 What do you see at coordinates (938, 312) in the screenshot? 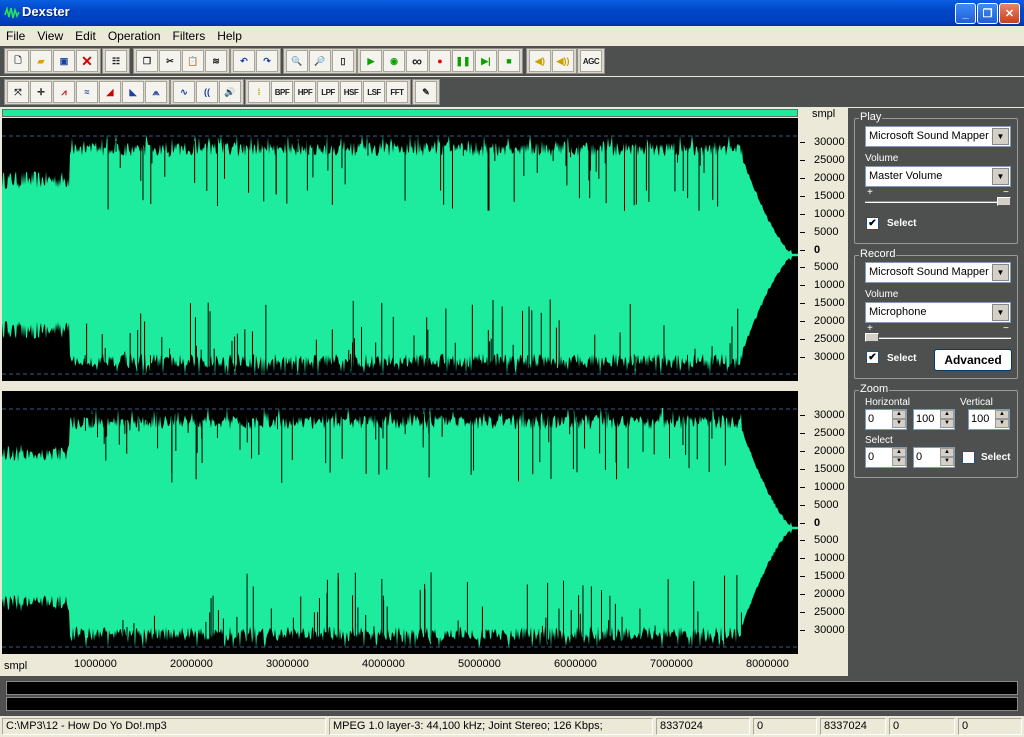
I see `record-volume-select: Microphone ▼` at bounding box center [938, 312].